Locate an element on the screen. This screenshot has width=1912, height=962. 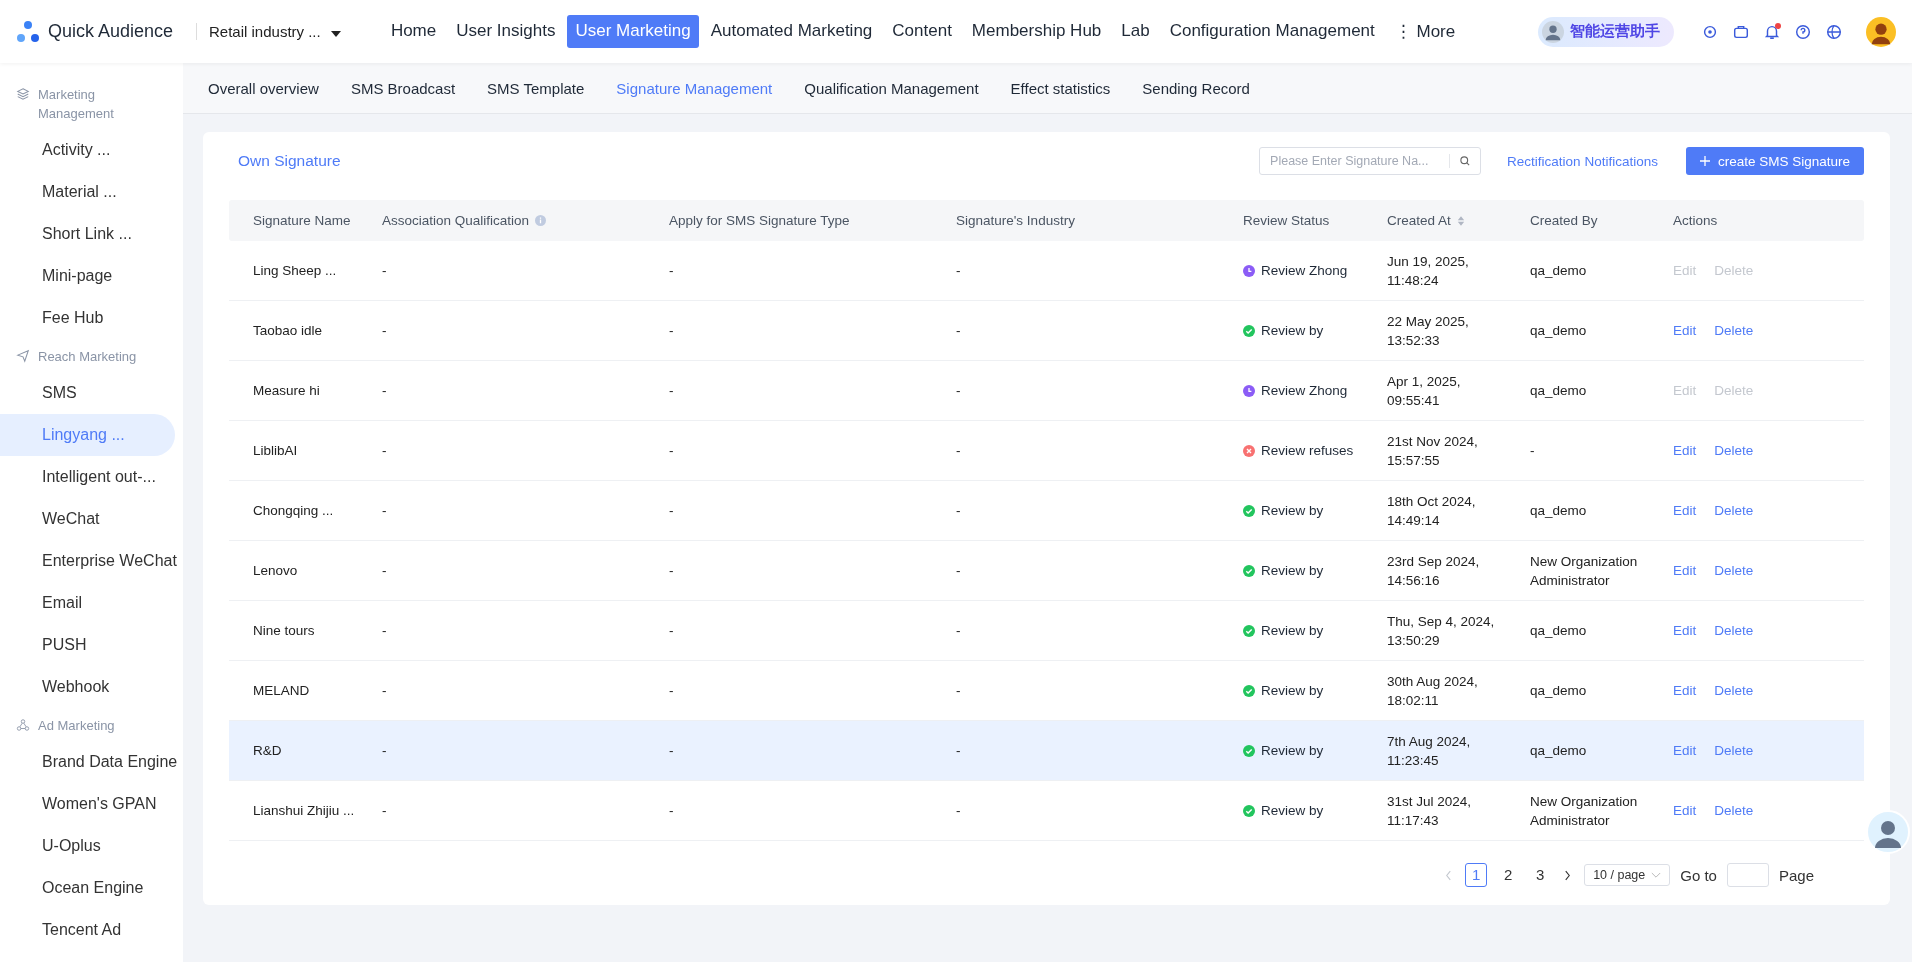
goto-label: Go to is located at coordinates (1698, 875).